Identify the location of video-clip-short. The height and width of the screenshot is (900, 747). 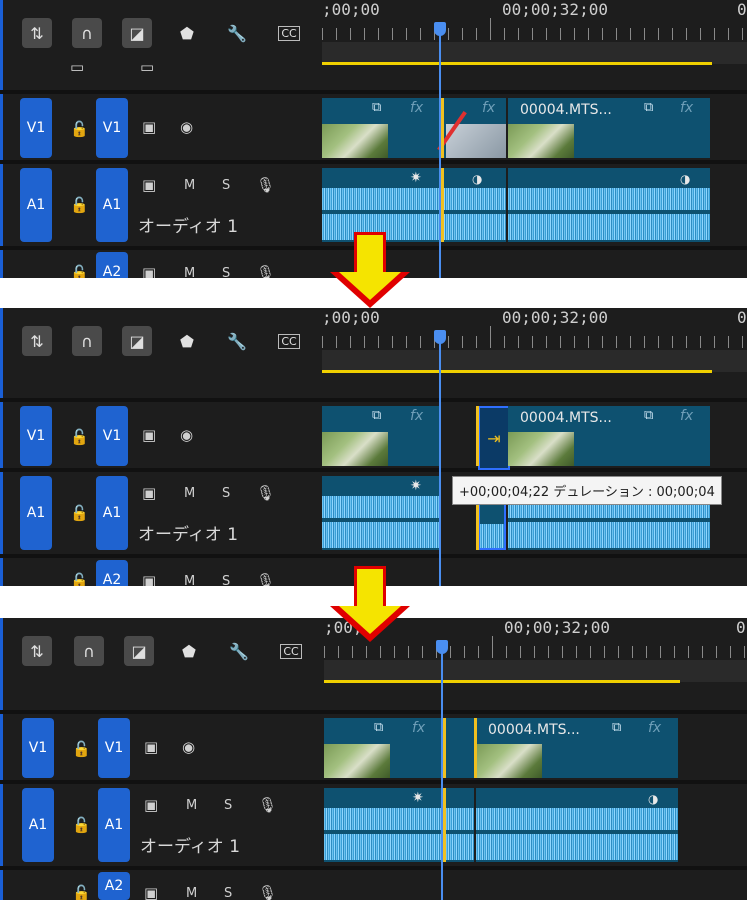
(460, 748).